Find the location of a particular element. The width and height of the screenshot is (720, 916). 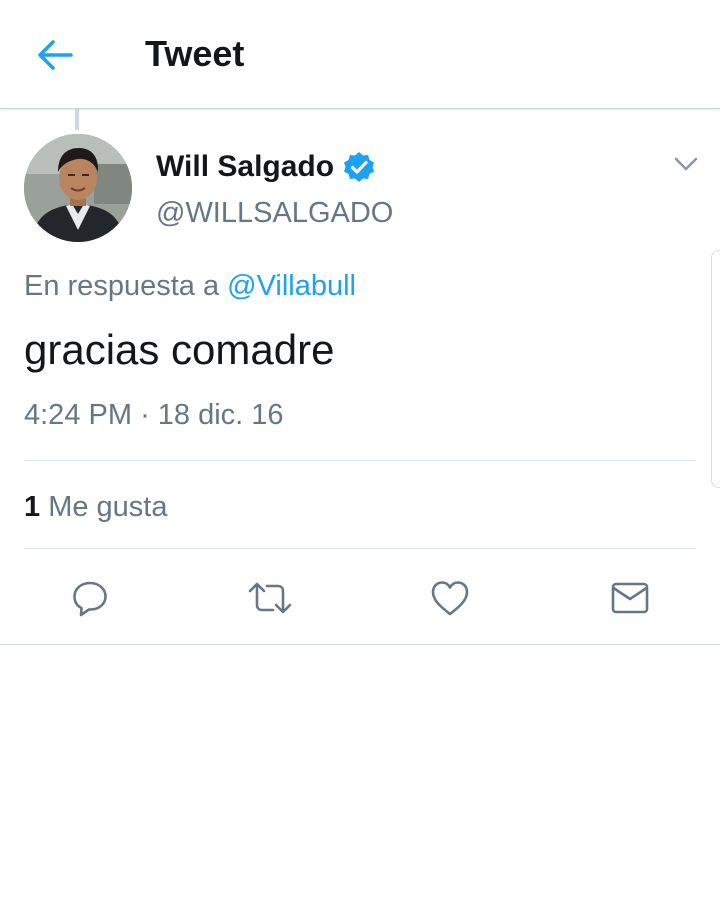

reply-prefix: En respuesta a is located at coordinates (122, 286).